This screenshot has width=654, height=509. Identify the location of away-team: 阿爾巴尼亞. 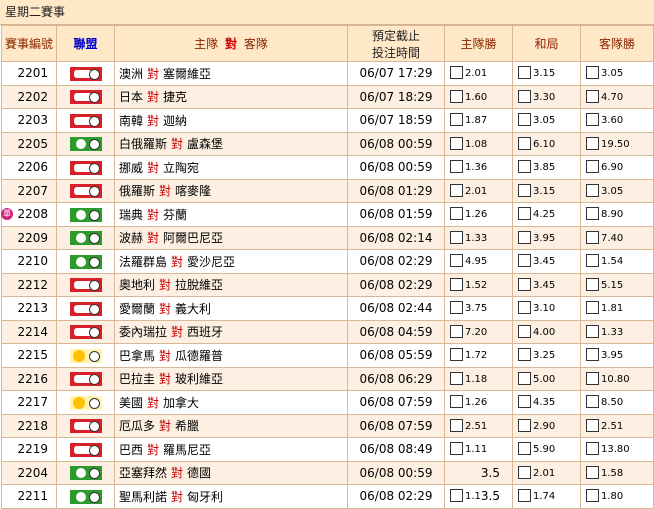
(193, 238).